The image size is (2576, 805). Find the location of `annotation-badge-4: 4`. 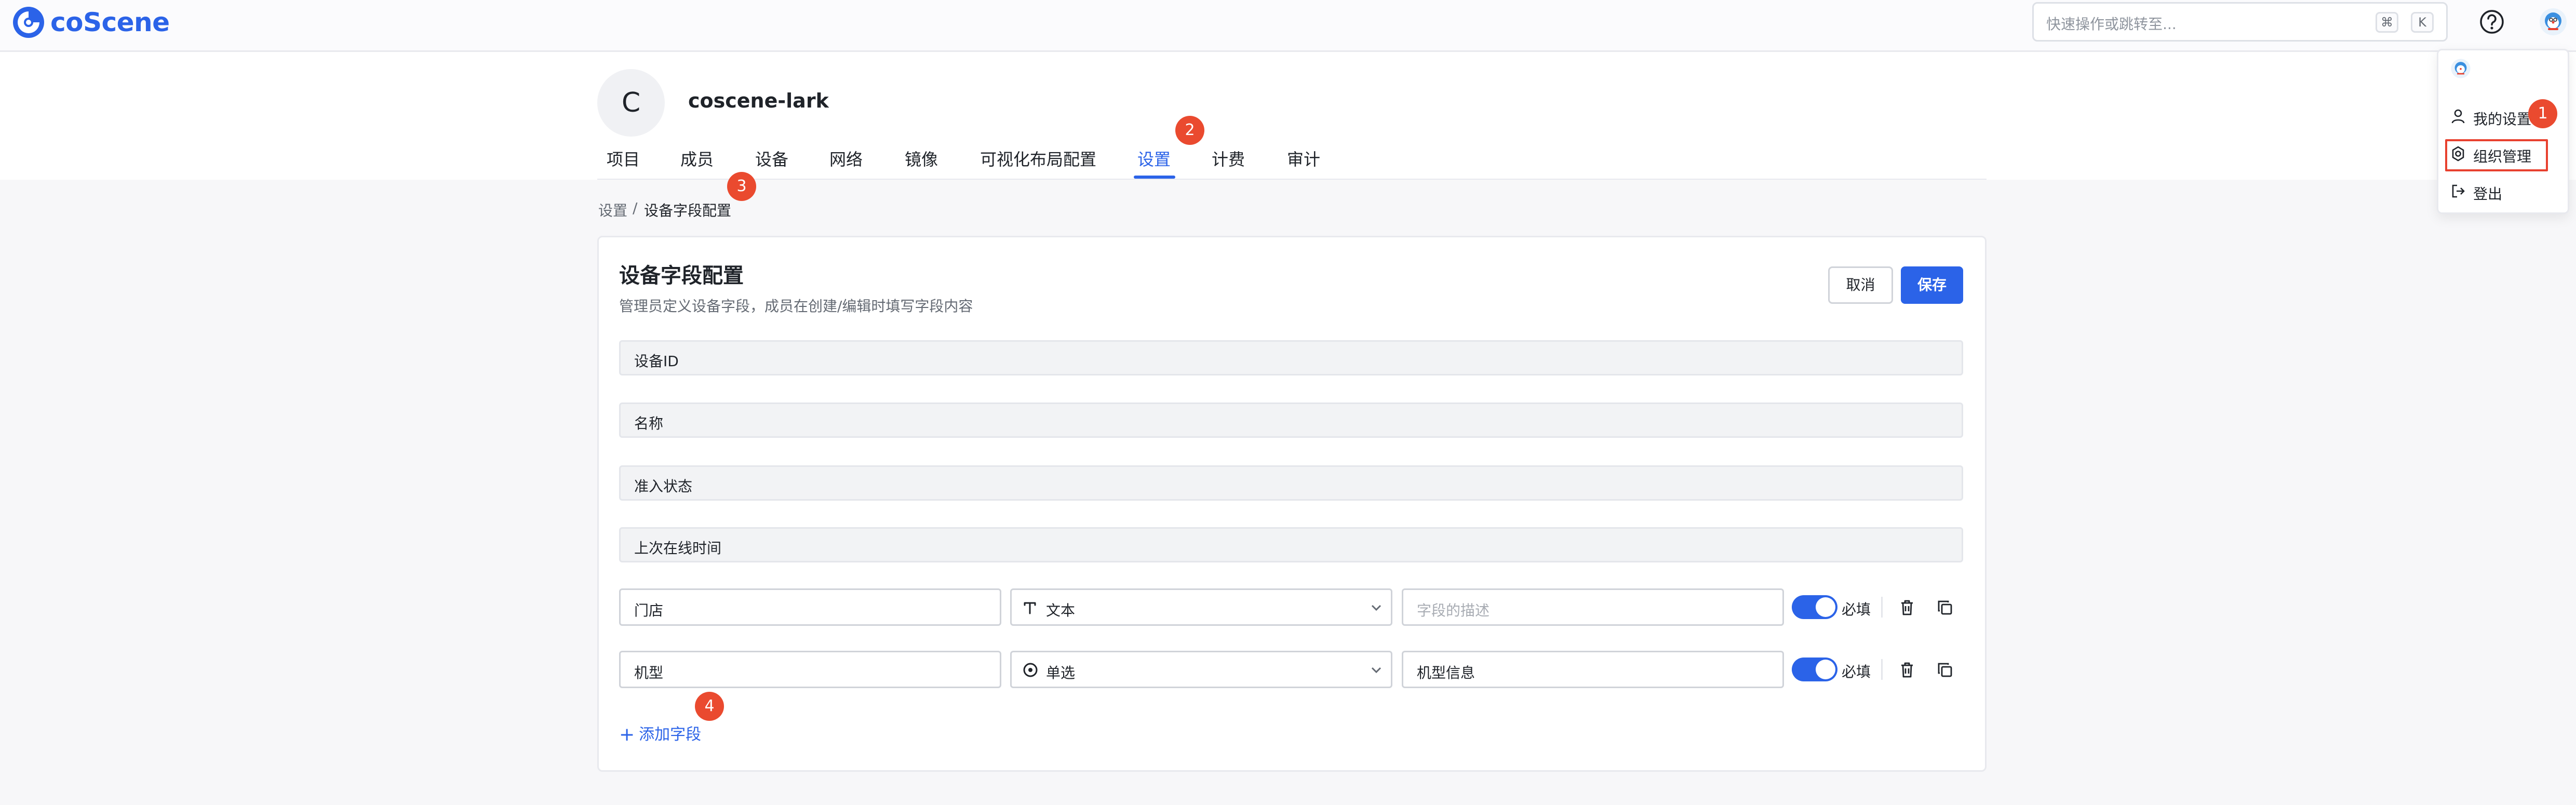

annotation-badge-4: 4 is located at coordinates (710, 707).